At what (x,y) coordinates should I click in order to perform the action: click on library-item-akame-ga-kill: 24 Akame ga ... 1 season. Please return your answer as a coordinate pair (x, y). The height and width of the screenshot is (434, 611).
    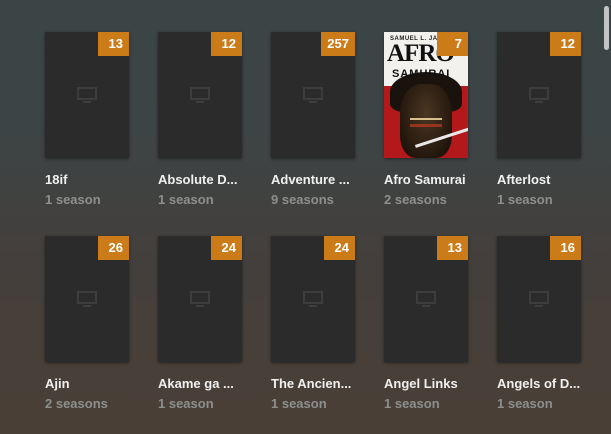
    Looking at the image, I should click on (200, 324).